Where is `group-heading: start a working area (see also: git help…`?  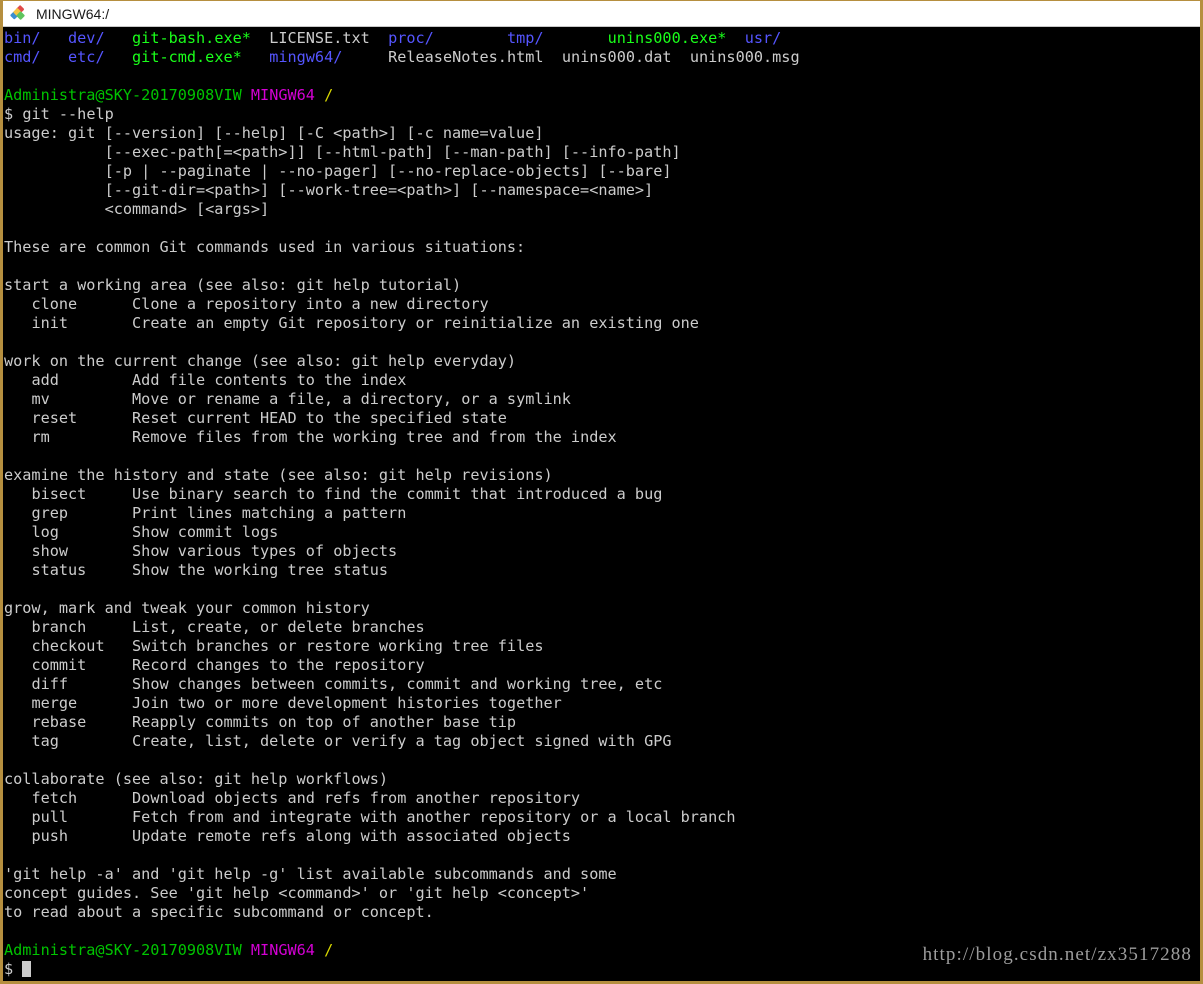 group-heading: start a working area (see also: git help… is located at coordinates (602, 285).